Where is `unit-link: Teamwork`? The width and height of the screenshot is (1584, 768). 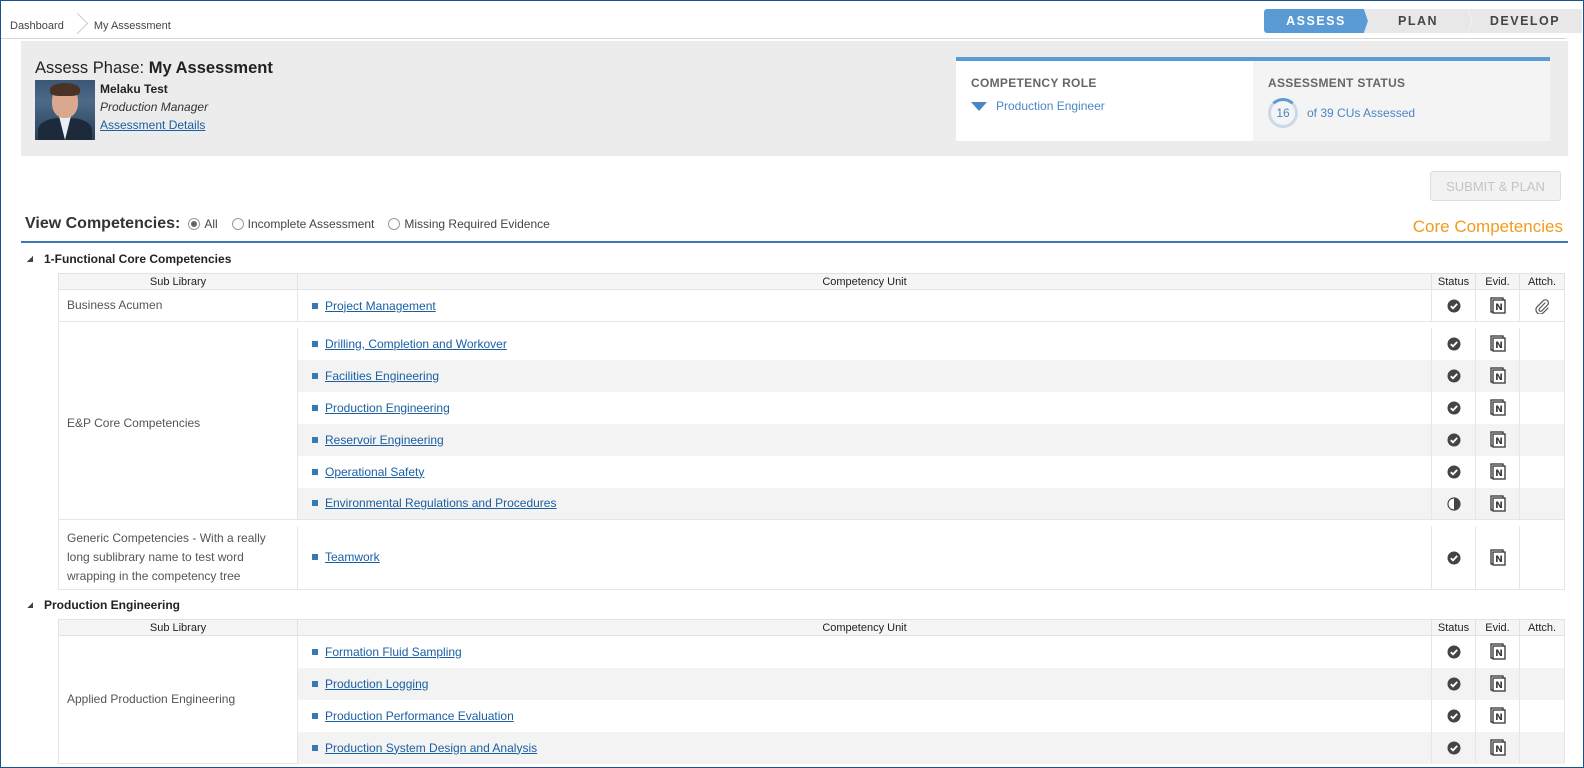
unit-link: Teamwork is located at coordinates (352, 557).